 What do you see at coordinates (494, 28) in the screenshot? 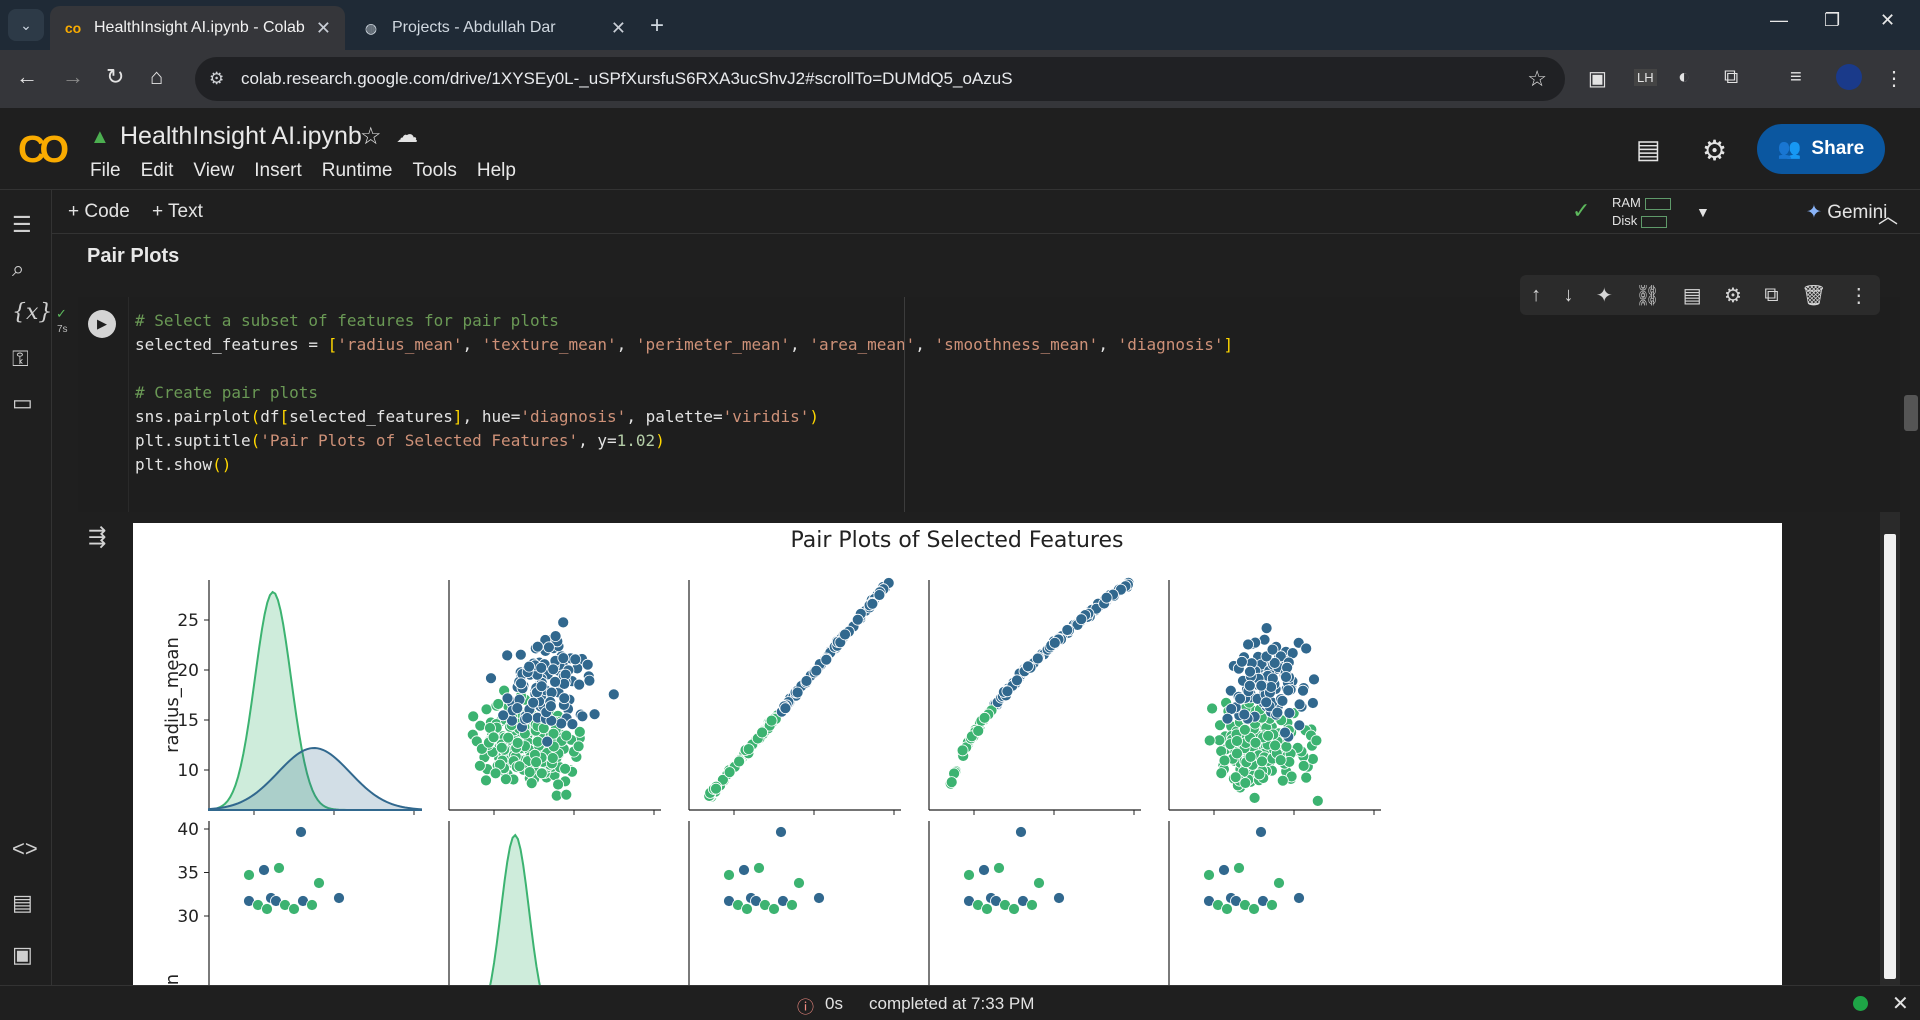
I see `tab-projects: ◍ Projects - Abdullah Dar ✕` at bounding box center [494, 28].